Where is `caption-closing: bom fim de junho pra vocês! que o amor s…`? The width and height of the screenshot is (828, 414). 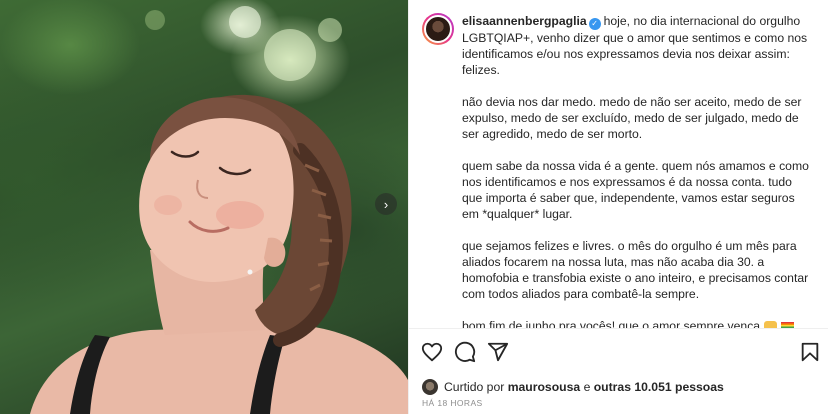
caption-closing: bom fim de junho pra vocês! que o amor s… is located at coordinates (611, 323).